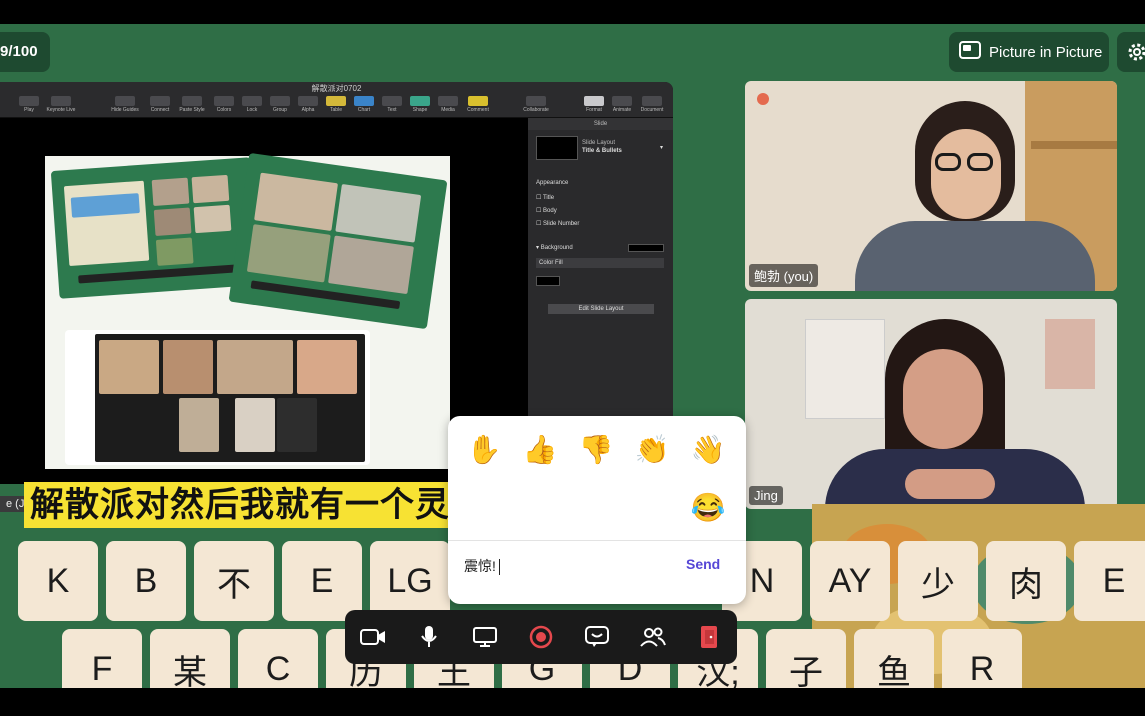 The height and width of the screenshot is (716, 1145). Describe the element at coordinates (392, 101) in the screenshot. I see `text-icon` at that location.